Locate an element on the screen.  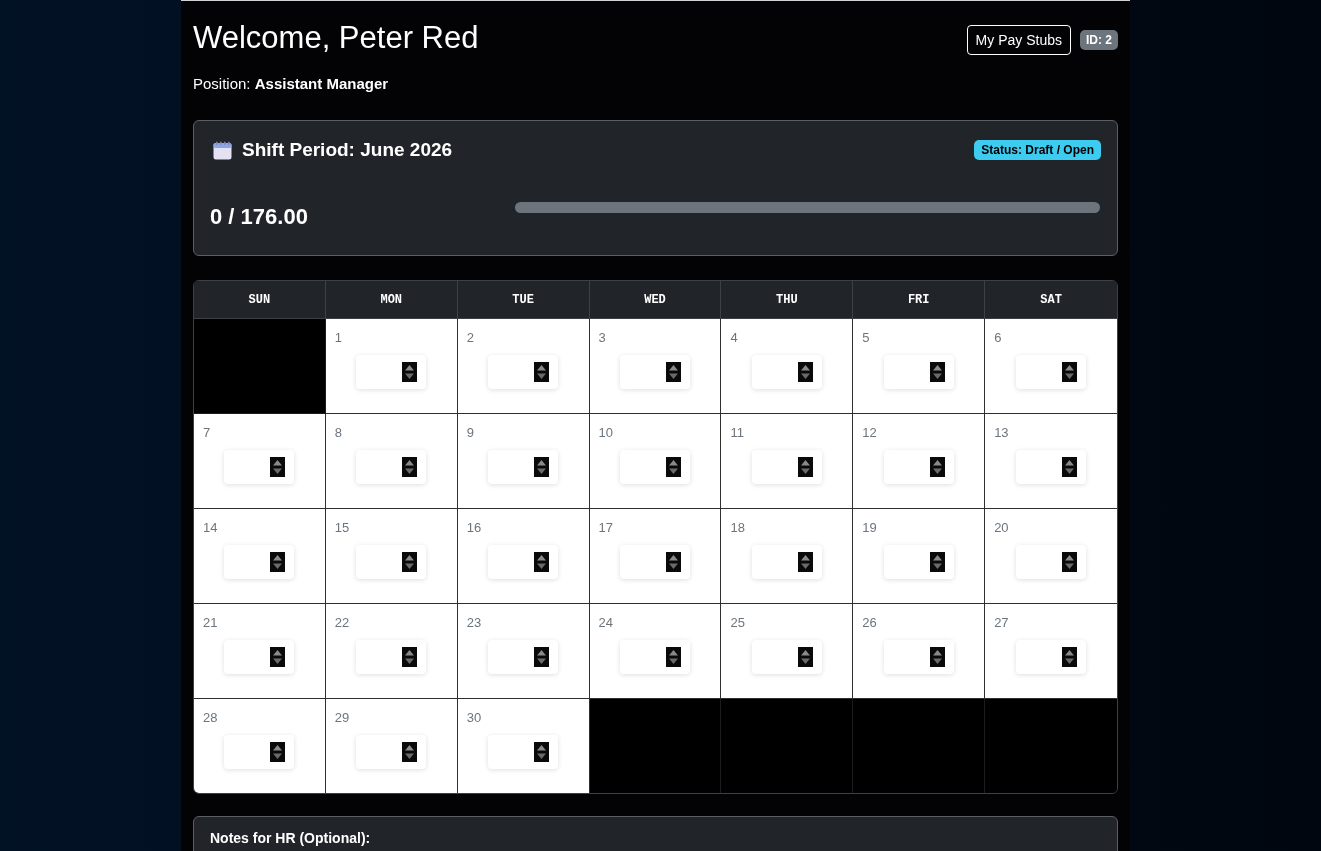
position-text: Position: Assistant Manager is located at coordinates (291, 84).